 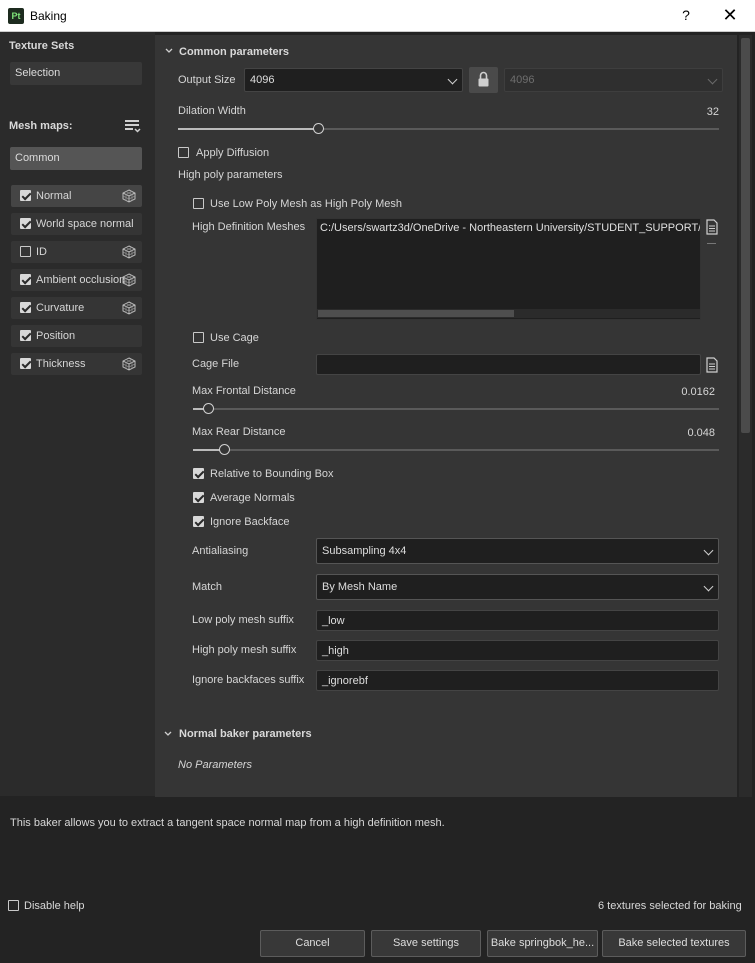 What do you see at coordinates (14, 906) in the screenshot?
I see `disable-help-checkbox` at bounding box center [14, 906].